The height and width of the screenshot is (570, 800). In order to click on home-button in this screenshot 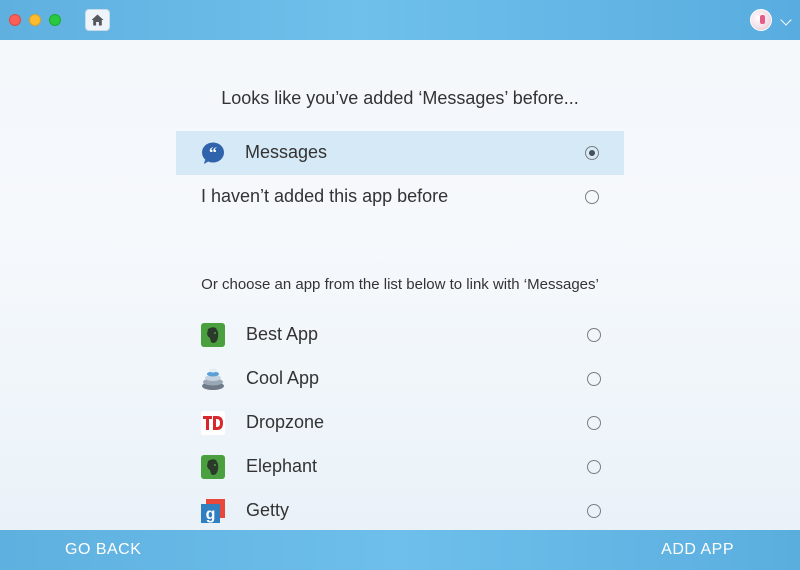, I will do `click(97, 20)`.